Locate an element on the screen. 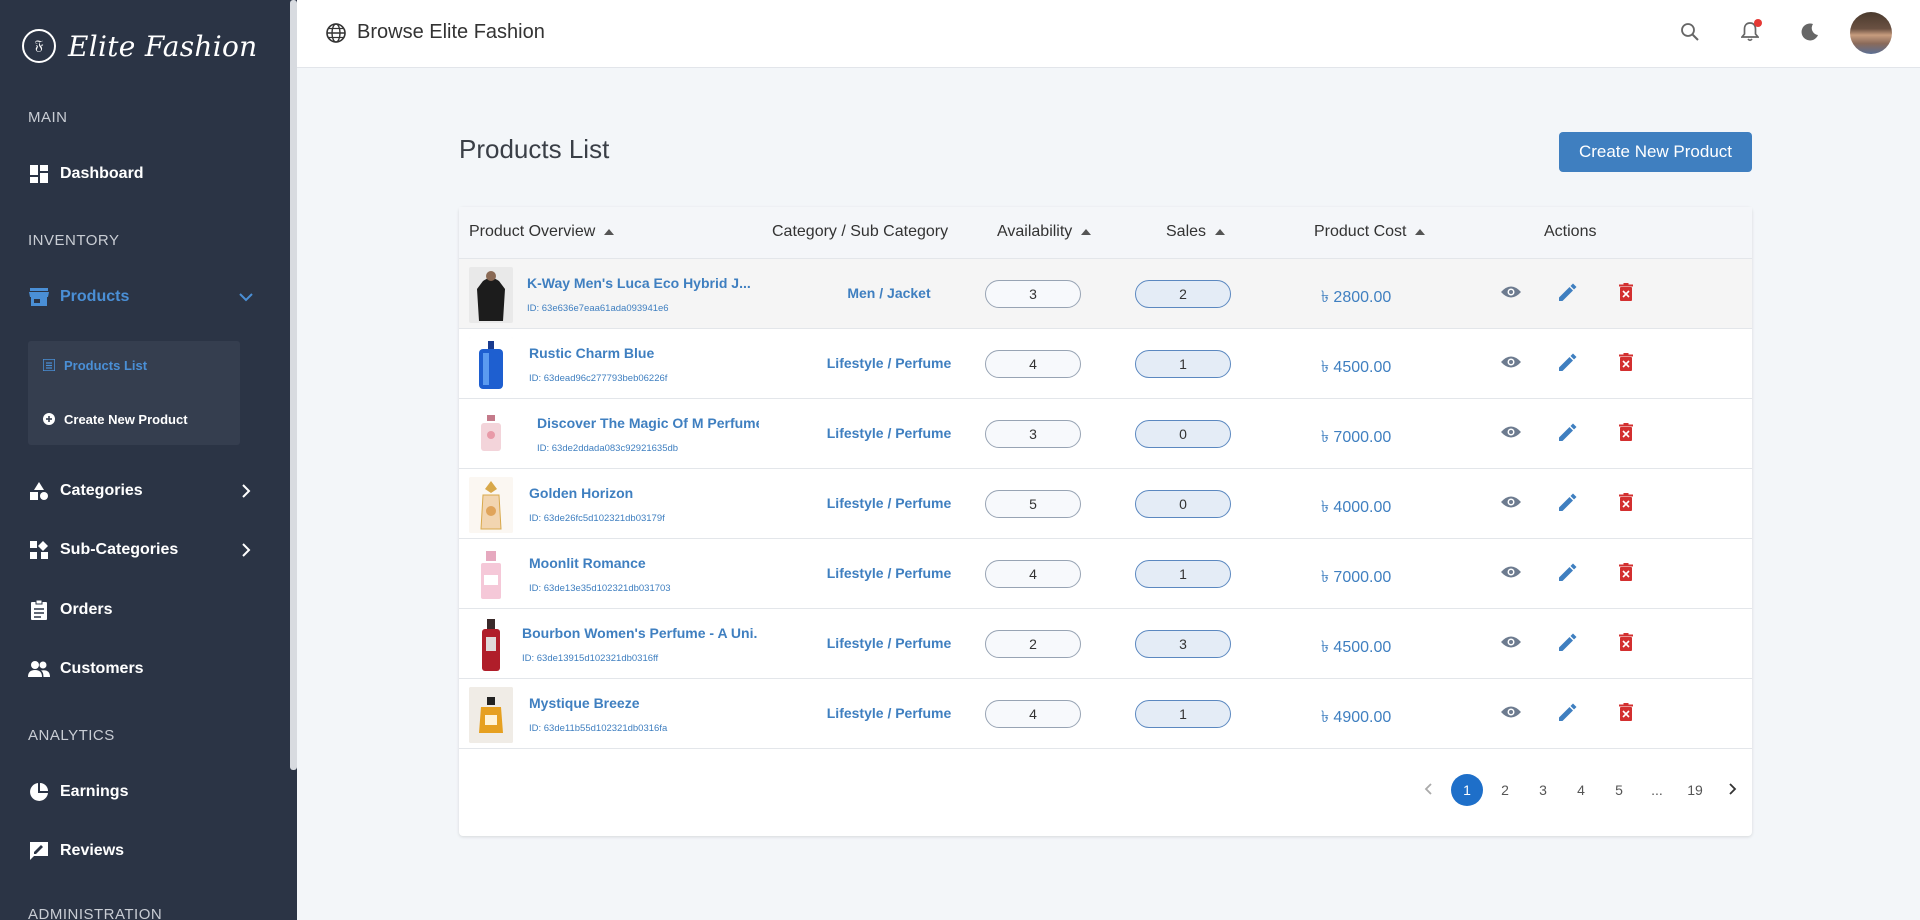 This screenshot has height=920, width=1920. search-button is located at coordinates (1690, 34).